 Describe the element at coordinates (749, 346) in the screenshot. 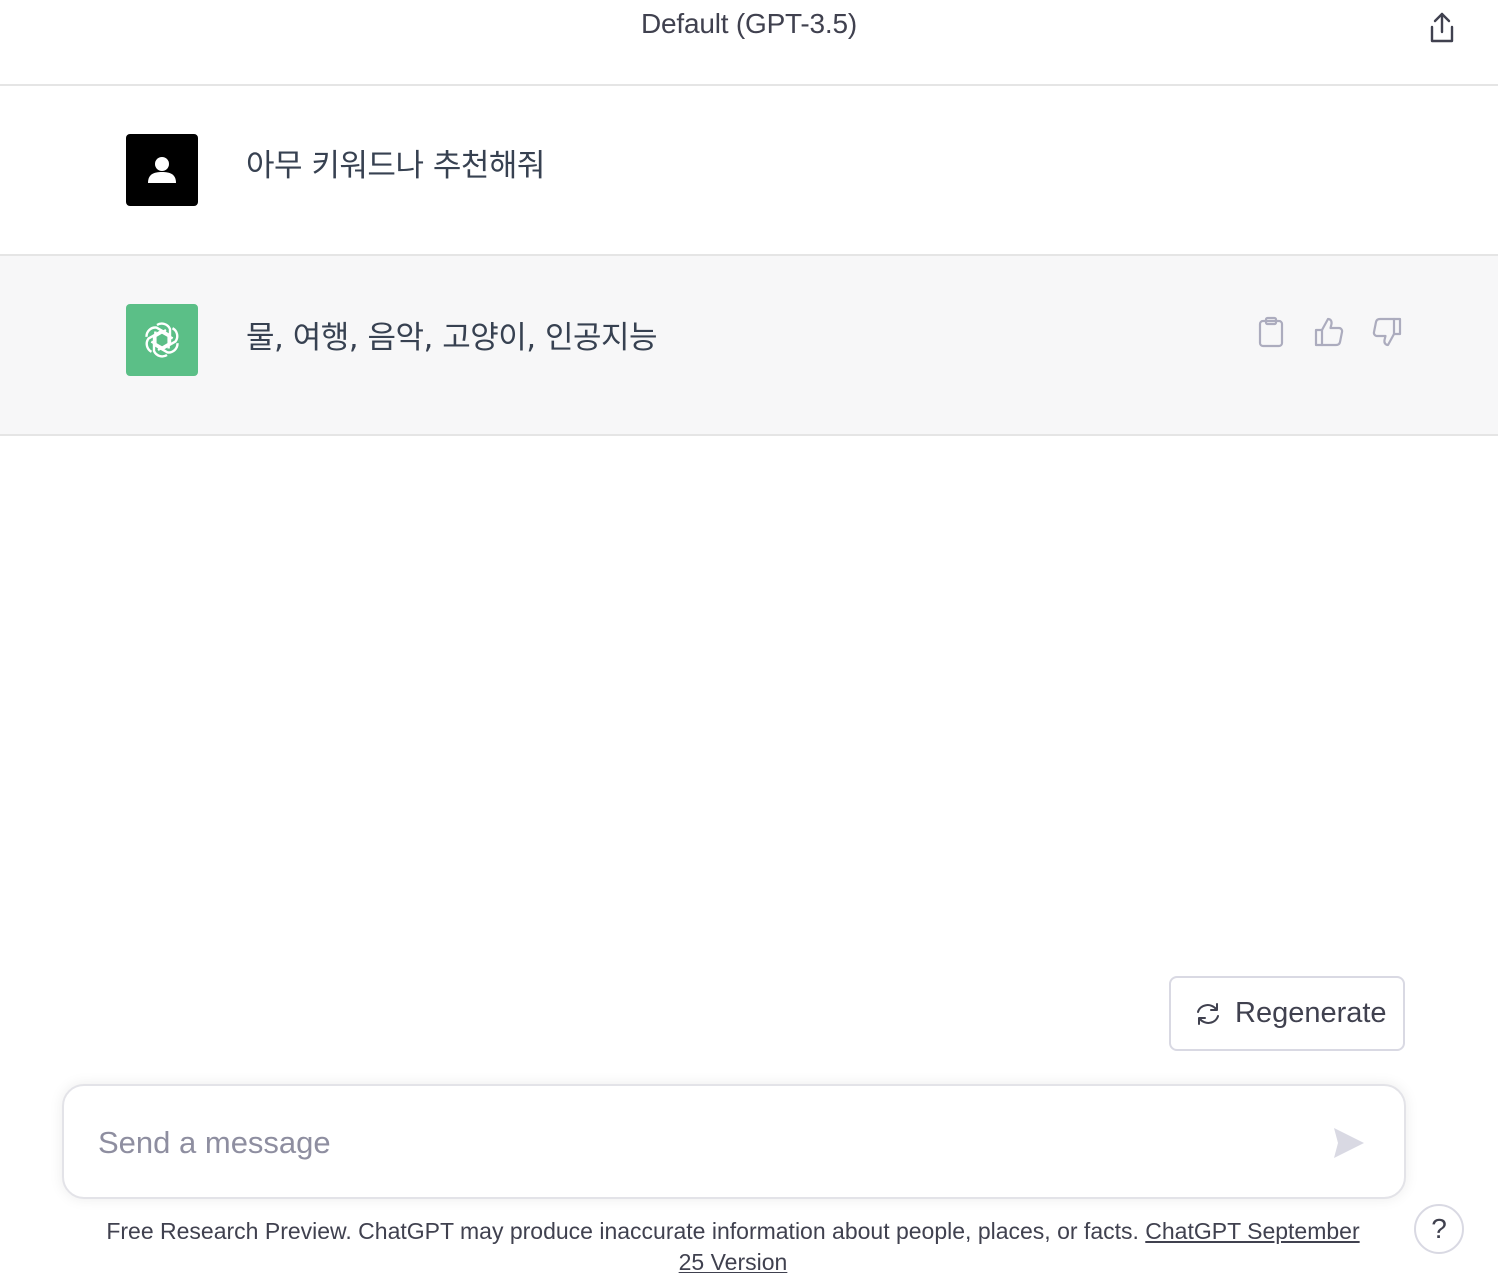

I see `assistant-message-row: 물, 여행, 음악, 고양이, 인공지능` at that location.